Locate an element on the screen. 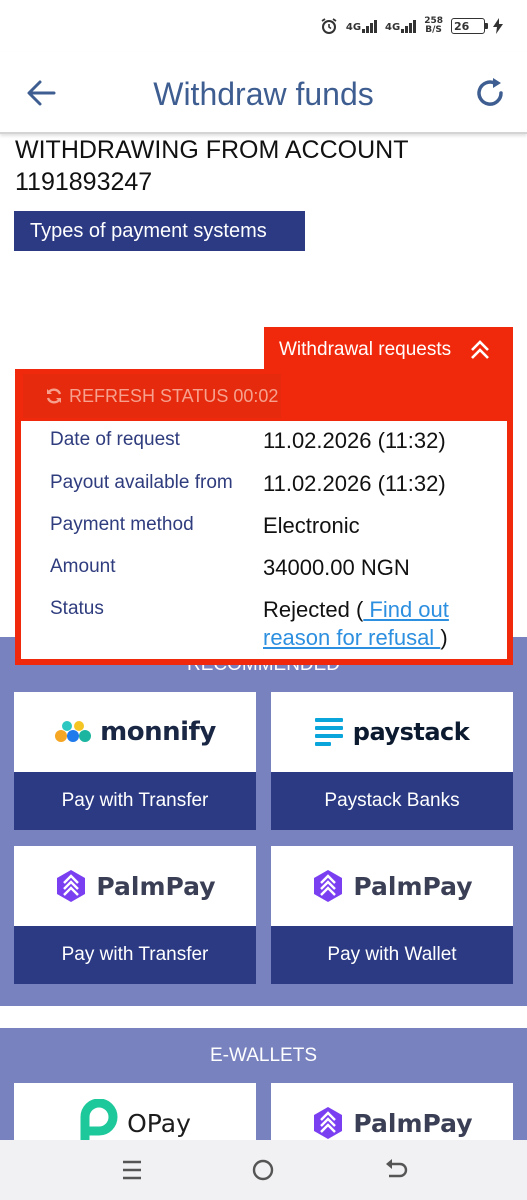  back-nav-icon is located at coordinates (396, 1170).